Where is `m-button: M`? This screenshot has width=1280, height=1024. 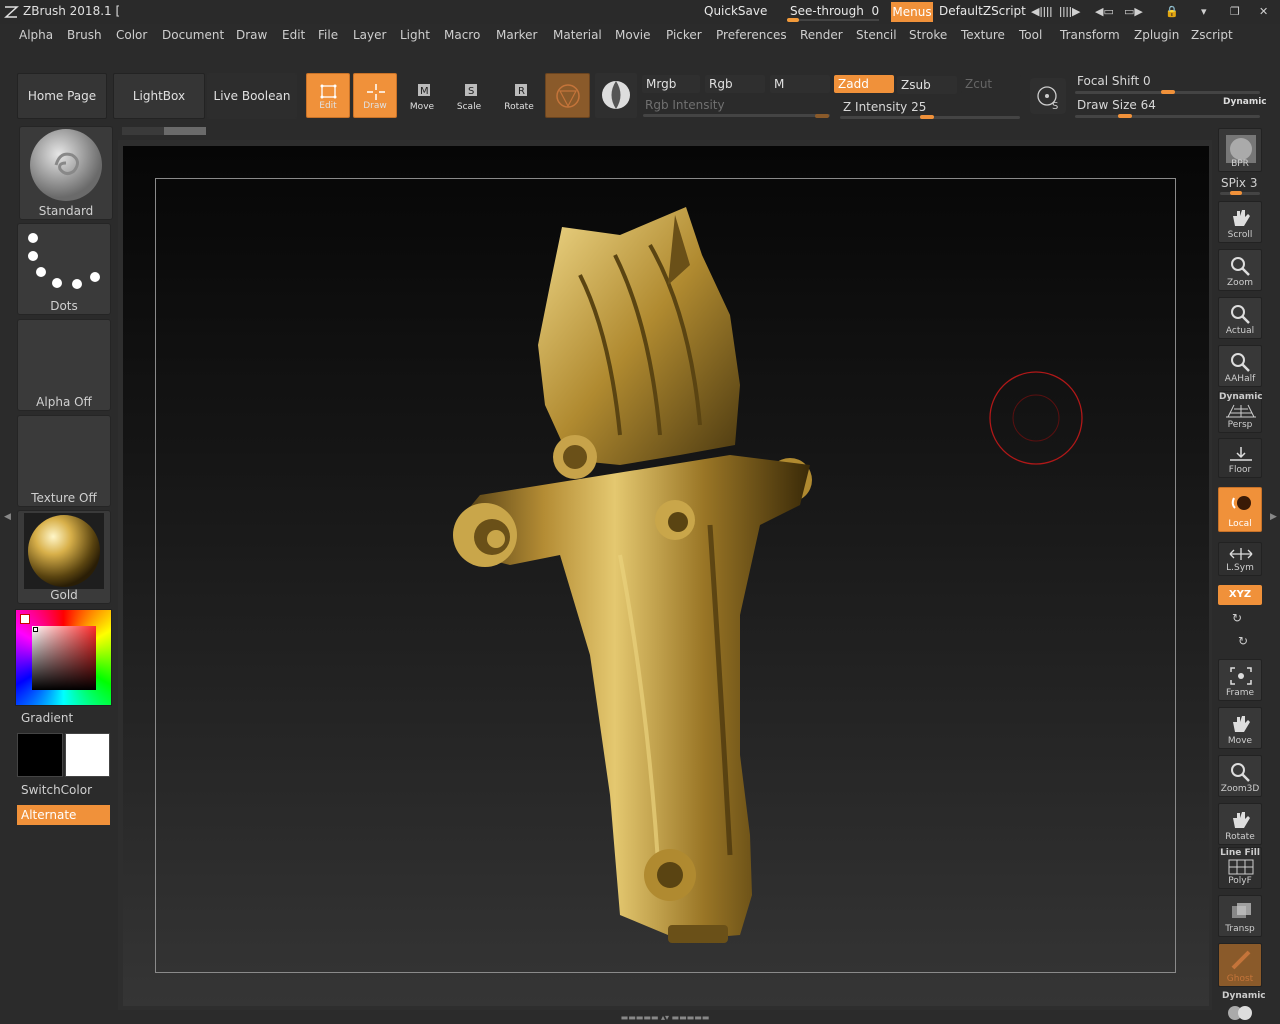 m-button: M is located at coordinates (800, 84).